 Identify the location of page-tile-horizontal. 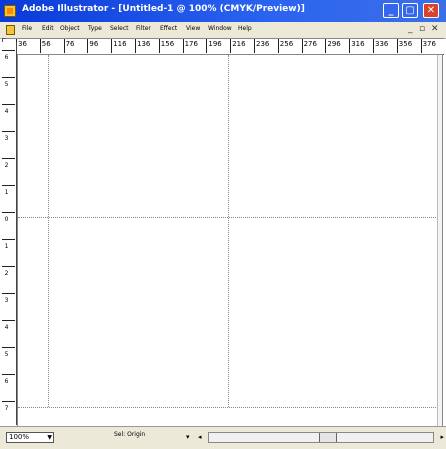
(228, 217).